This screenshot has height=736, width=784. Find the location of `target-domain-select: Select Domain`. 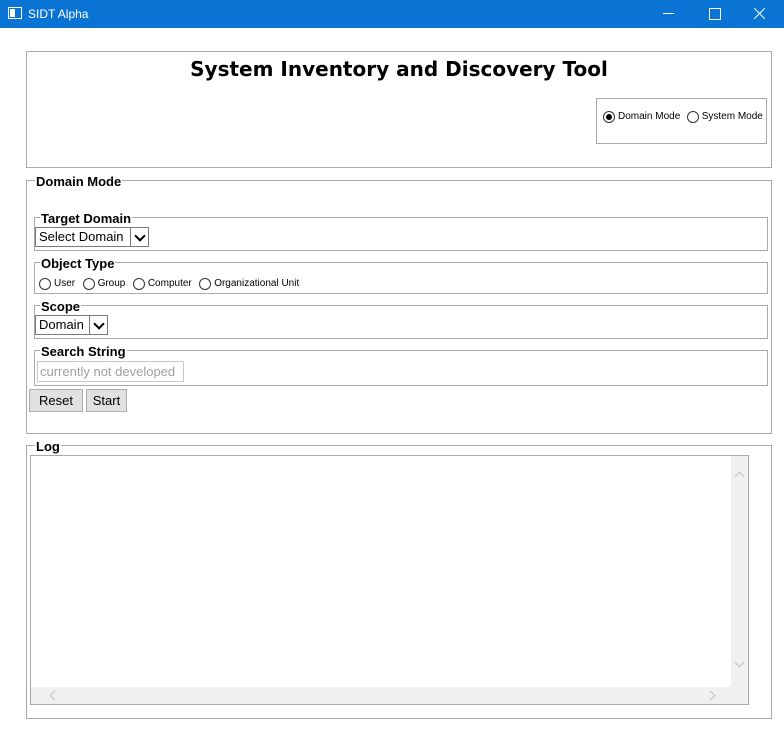

target-domain-select: Select Domain is located at coordinates (92, 237).